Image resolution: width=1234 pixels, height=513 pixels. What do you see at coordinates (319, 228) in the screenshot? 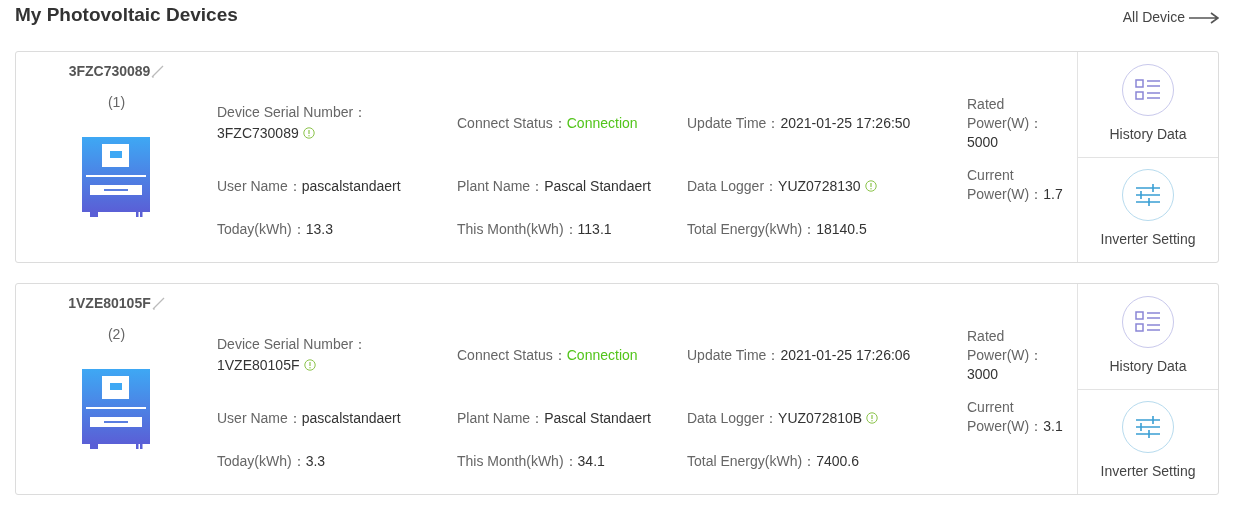
I see `field-value: 13.3` at bounding box center [319, 228].